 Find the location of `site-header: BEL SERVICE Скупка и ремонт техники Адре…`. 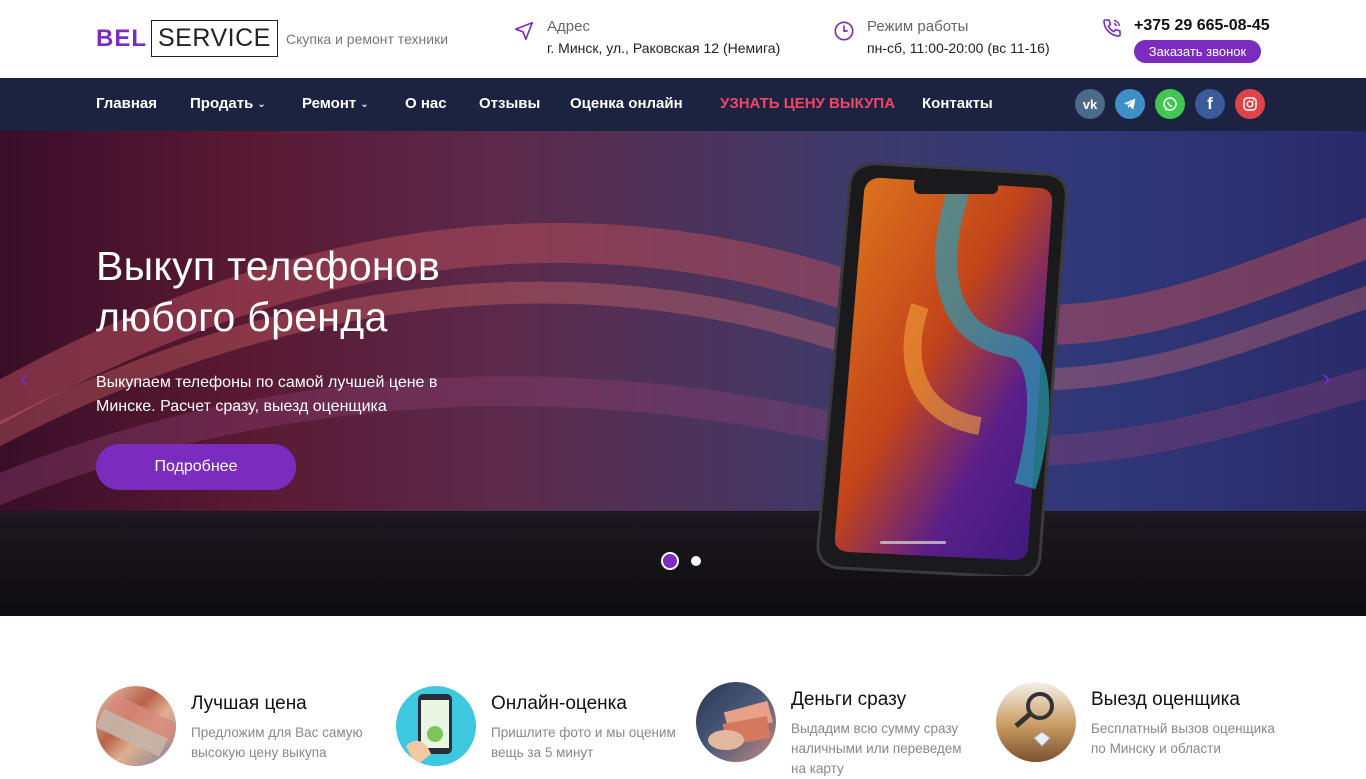

site-header: BEL SERVICE Скупка и ремонт техники Адре… is located at coordinates (683, 39).